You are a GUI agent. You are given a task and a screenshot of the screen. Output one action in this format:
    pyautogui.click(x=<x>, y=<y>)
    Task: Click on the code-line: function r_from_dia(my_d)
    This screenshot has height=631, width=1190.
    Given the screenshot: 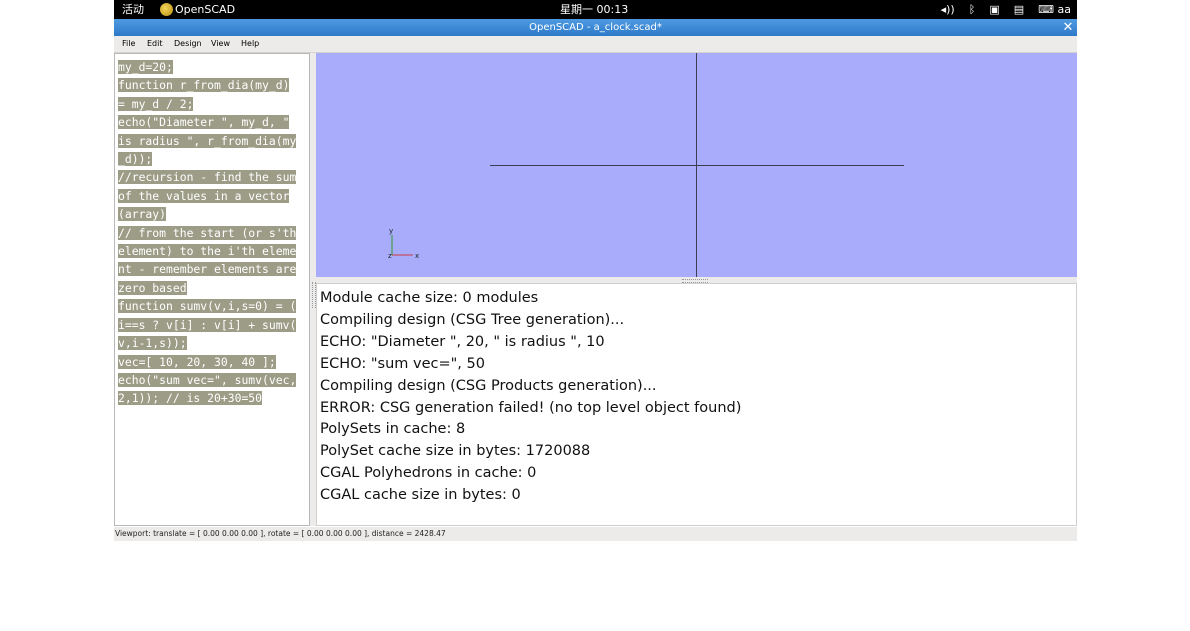 What is the action you would take?
    pyautogui.click(x=204, y=85)
    